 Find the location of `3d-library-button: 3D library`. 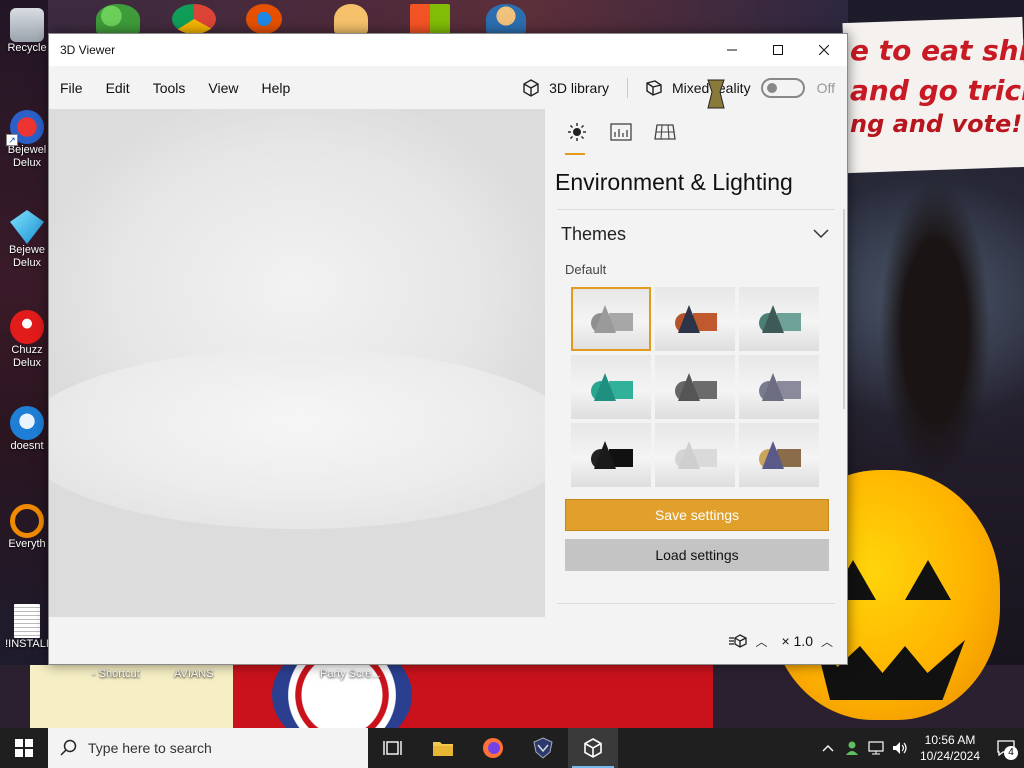

3d-library-button: 3D library is located at coordinates (565, 88).